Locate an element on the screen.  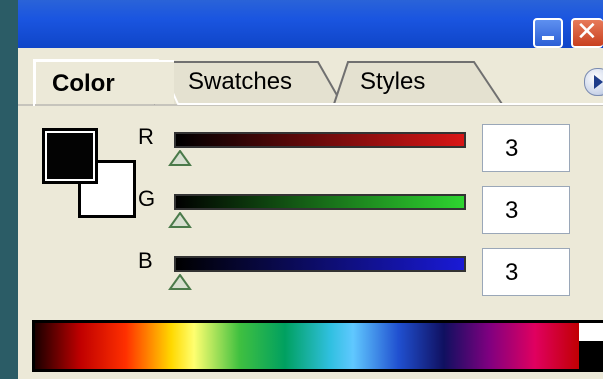
color-spectrum-bar is located at coordinates (317, 346).